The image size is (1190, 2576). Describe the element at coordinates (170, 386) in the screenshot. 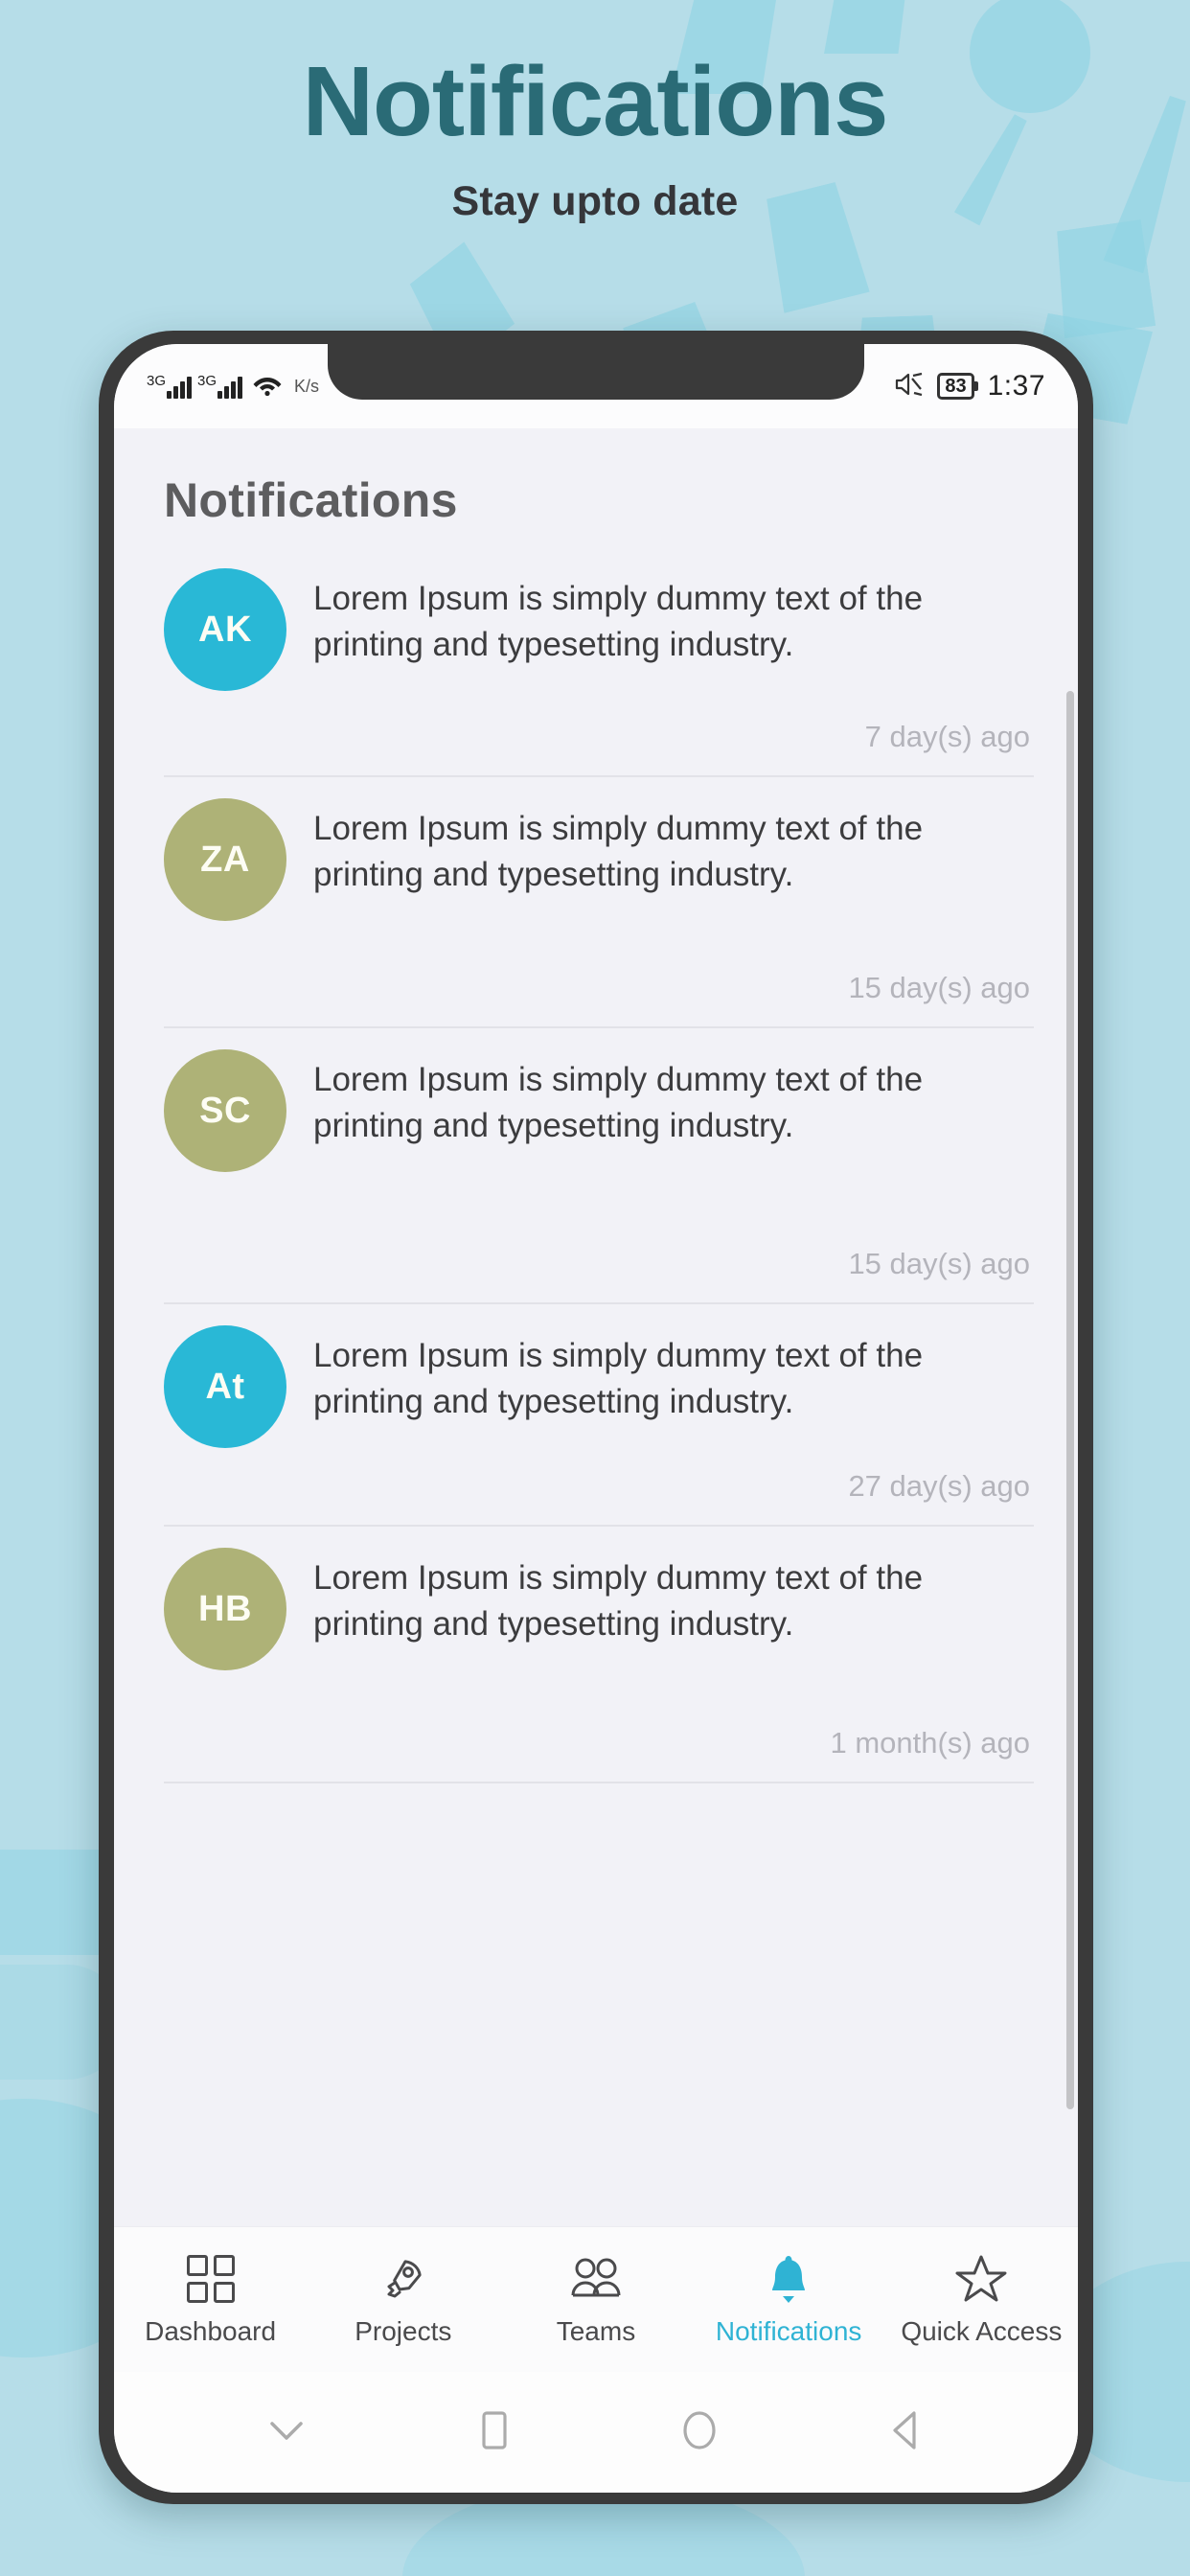

I see `signal-bars-icon: 3G` at that location.